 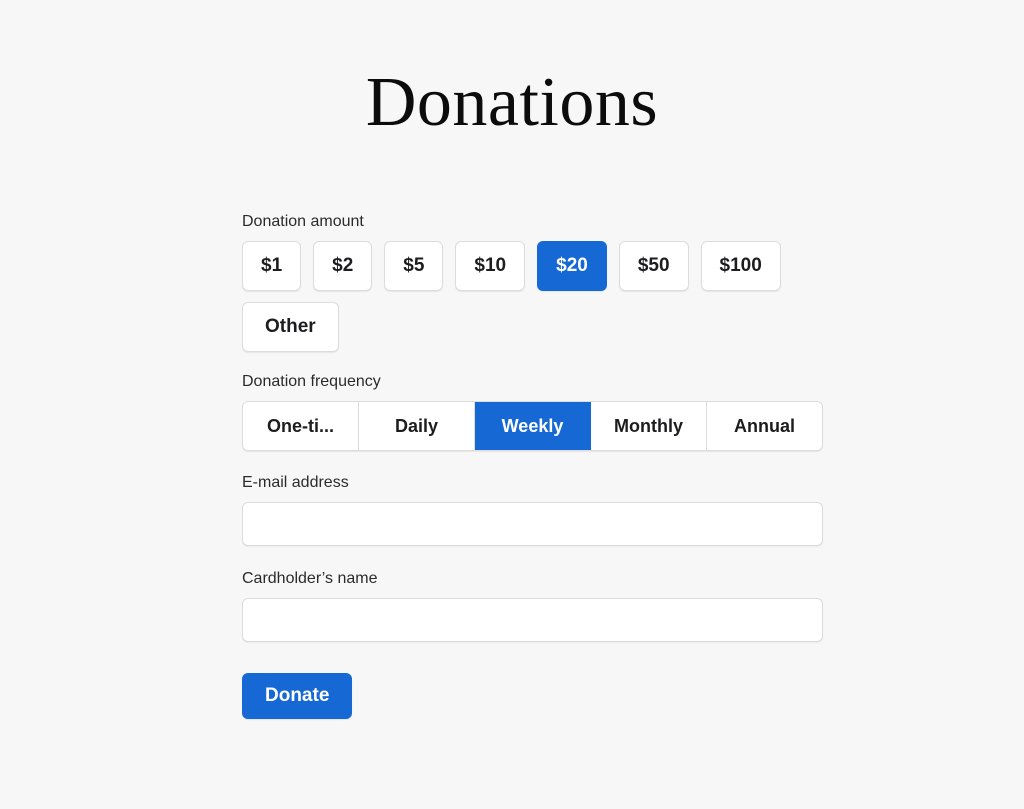 I want to click on amount-option-other: Other, so click(x=290, y=327).